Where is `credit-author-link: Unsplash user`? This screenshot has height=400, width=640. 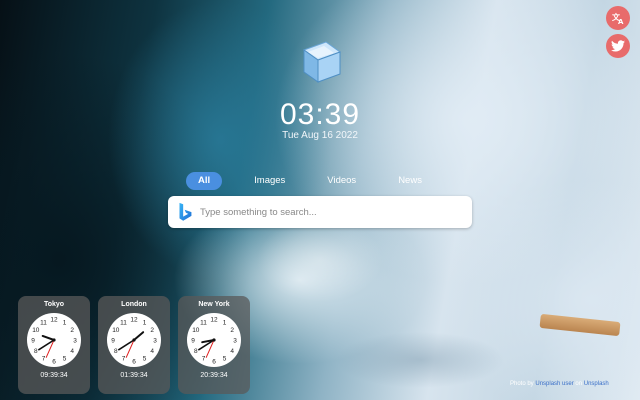 credit-author-link: Unsplash user is located at coordinates (554, 384).